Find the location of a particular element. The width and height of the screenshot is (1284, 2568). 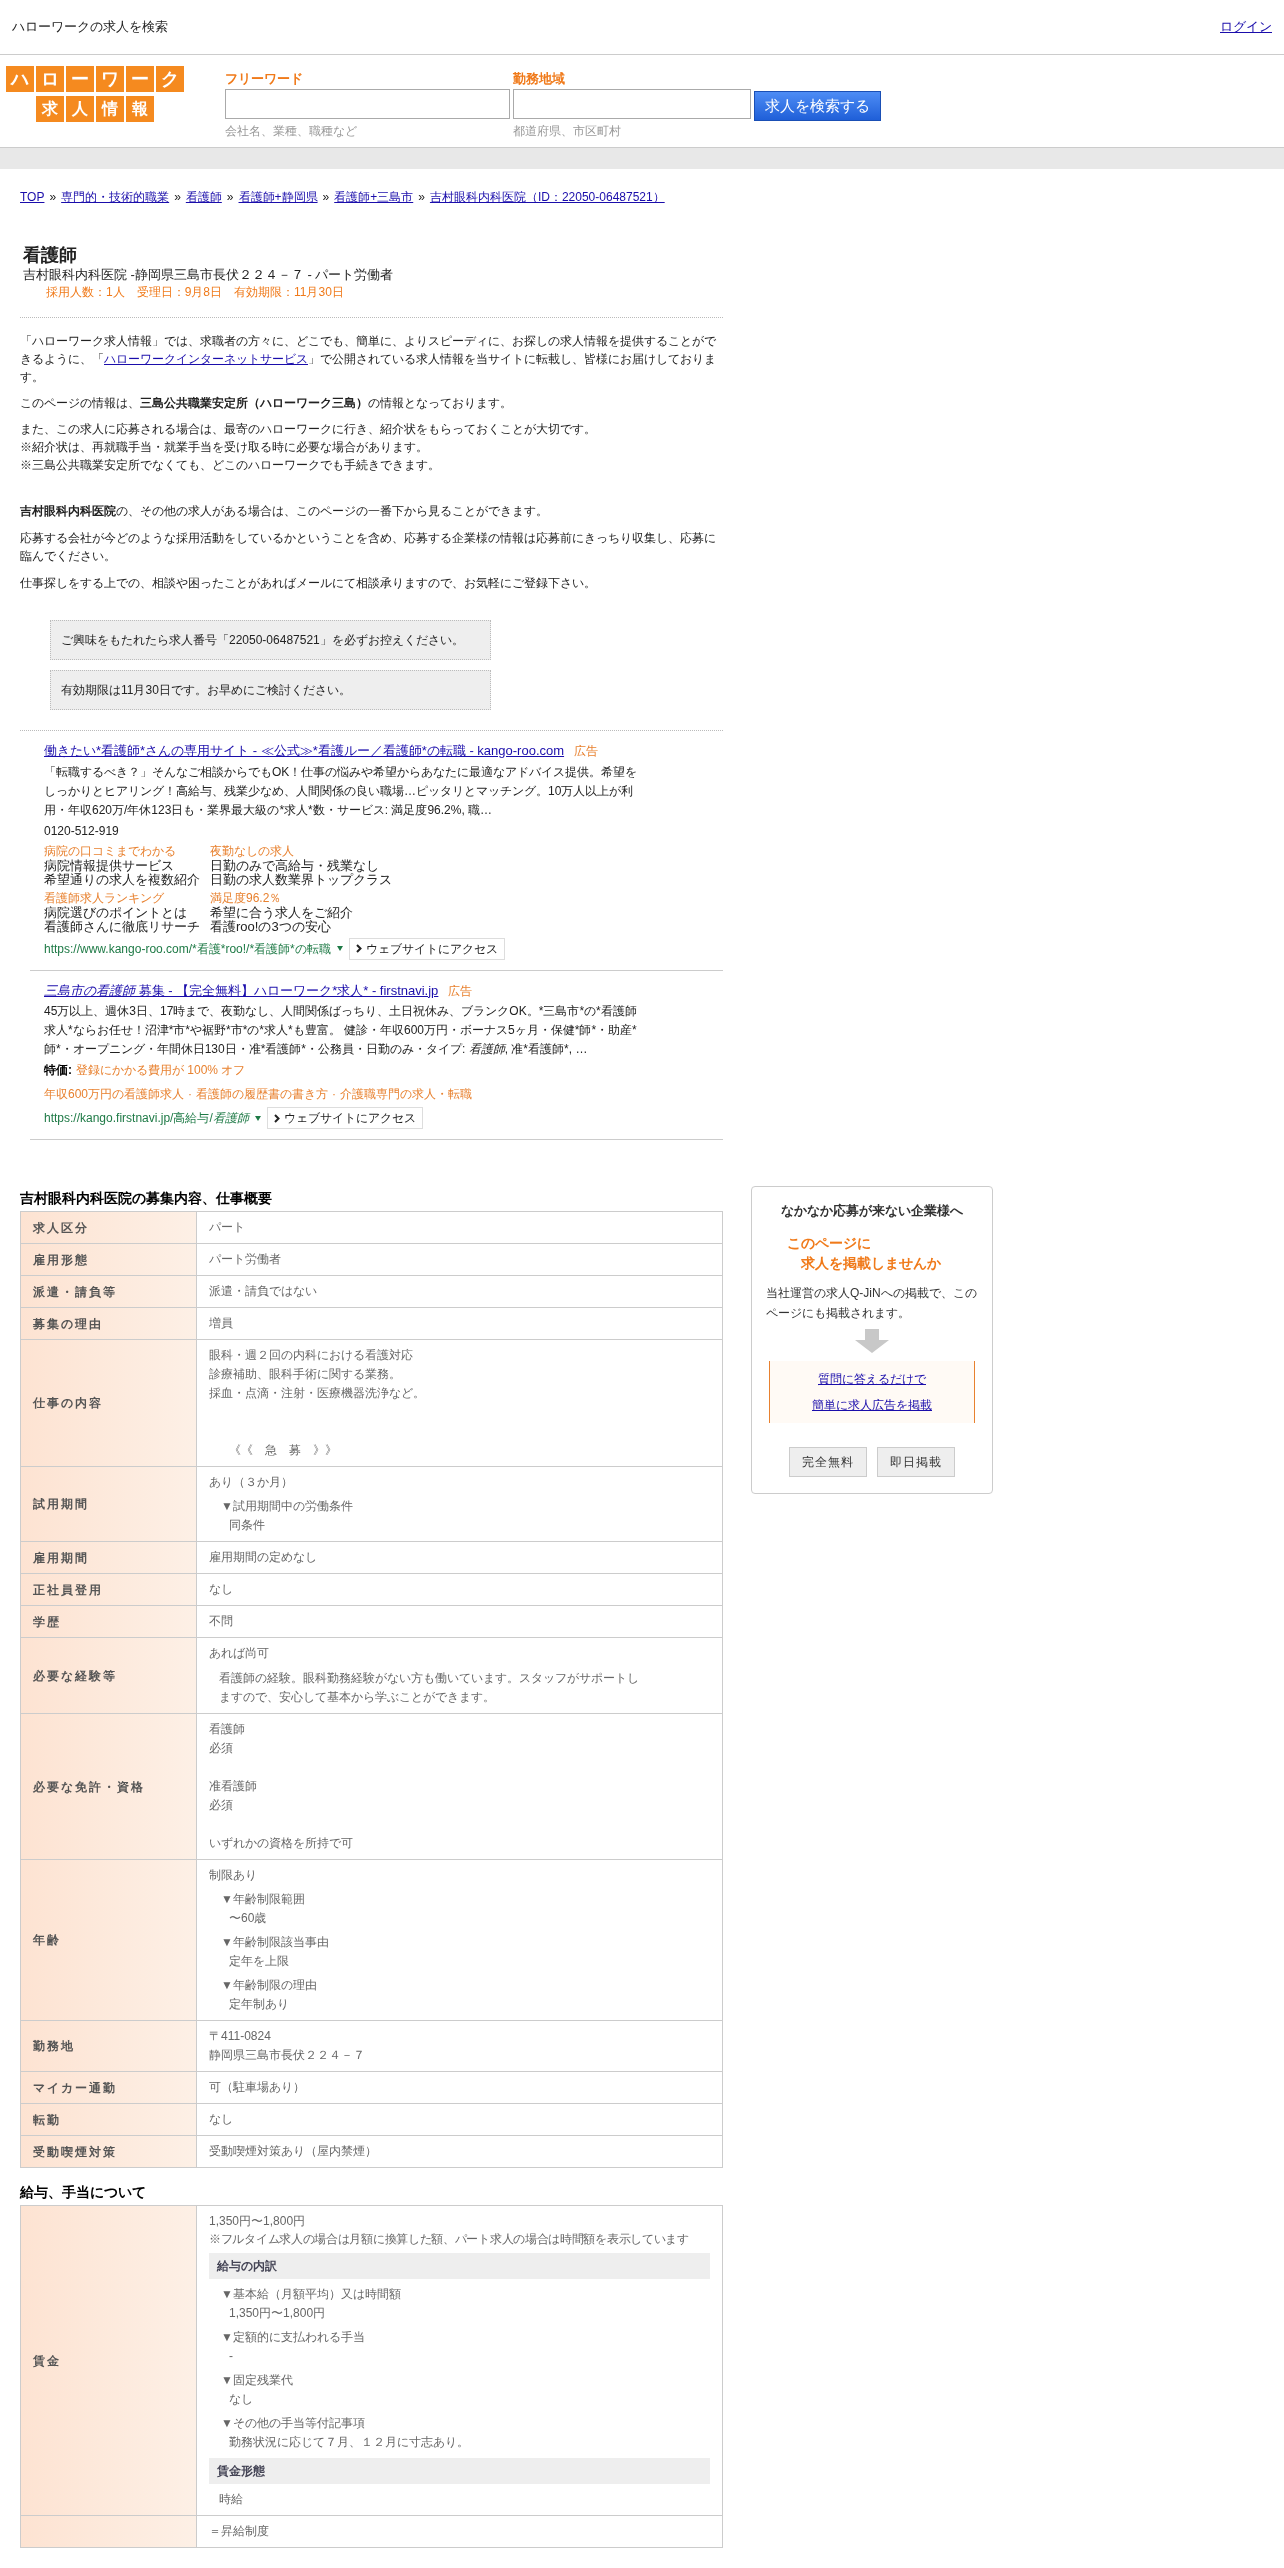

cell-text: あり（３か月） is located at coordinates (251, 1482).